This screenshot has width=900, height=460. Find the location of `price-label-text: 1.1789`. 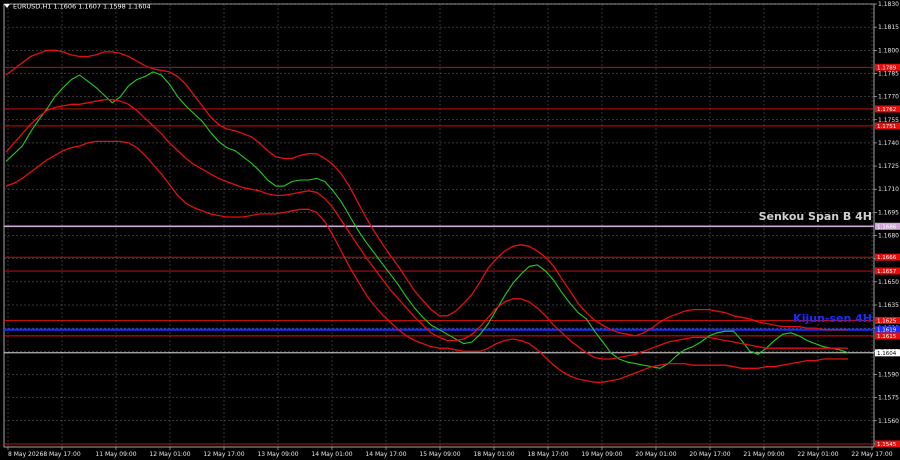

price-label-text: 1.1789 is located at coordinates (887, 68).